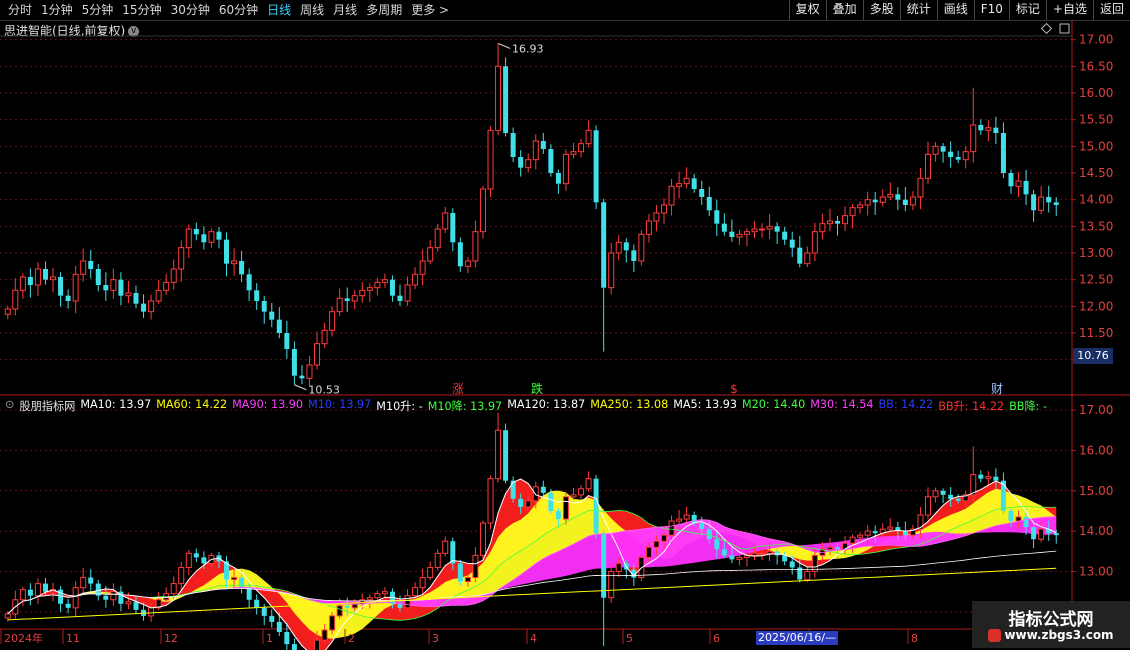  Describe the element at coordinates (47, 406) in the screenshot. I see `indicator-name: 股朋指标网` at that location.